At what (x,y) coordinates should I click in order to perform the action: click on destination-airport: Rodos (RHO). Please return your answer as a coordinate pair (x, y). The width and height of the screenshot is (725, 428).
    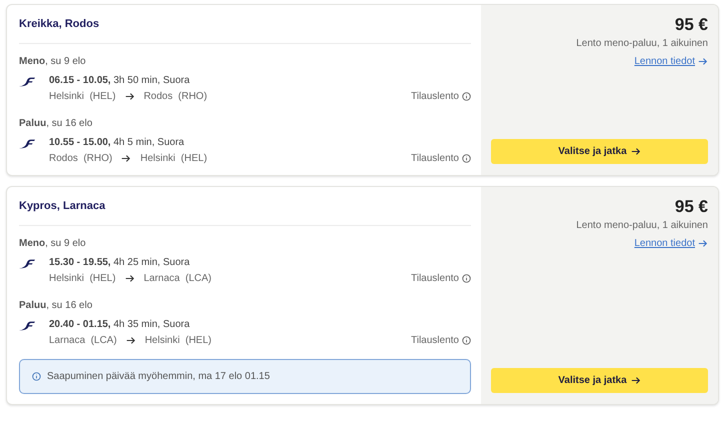
    Looking at the image, I should click on (176, 96).